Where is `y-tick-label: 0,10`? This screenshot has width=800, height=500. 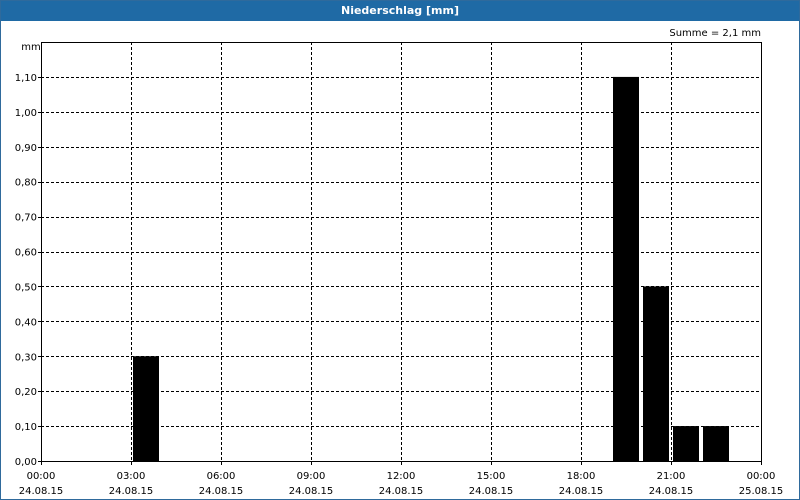
y-tick-label: 0,10 is located at coordinates (26, 427).